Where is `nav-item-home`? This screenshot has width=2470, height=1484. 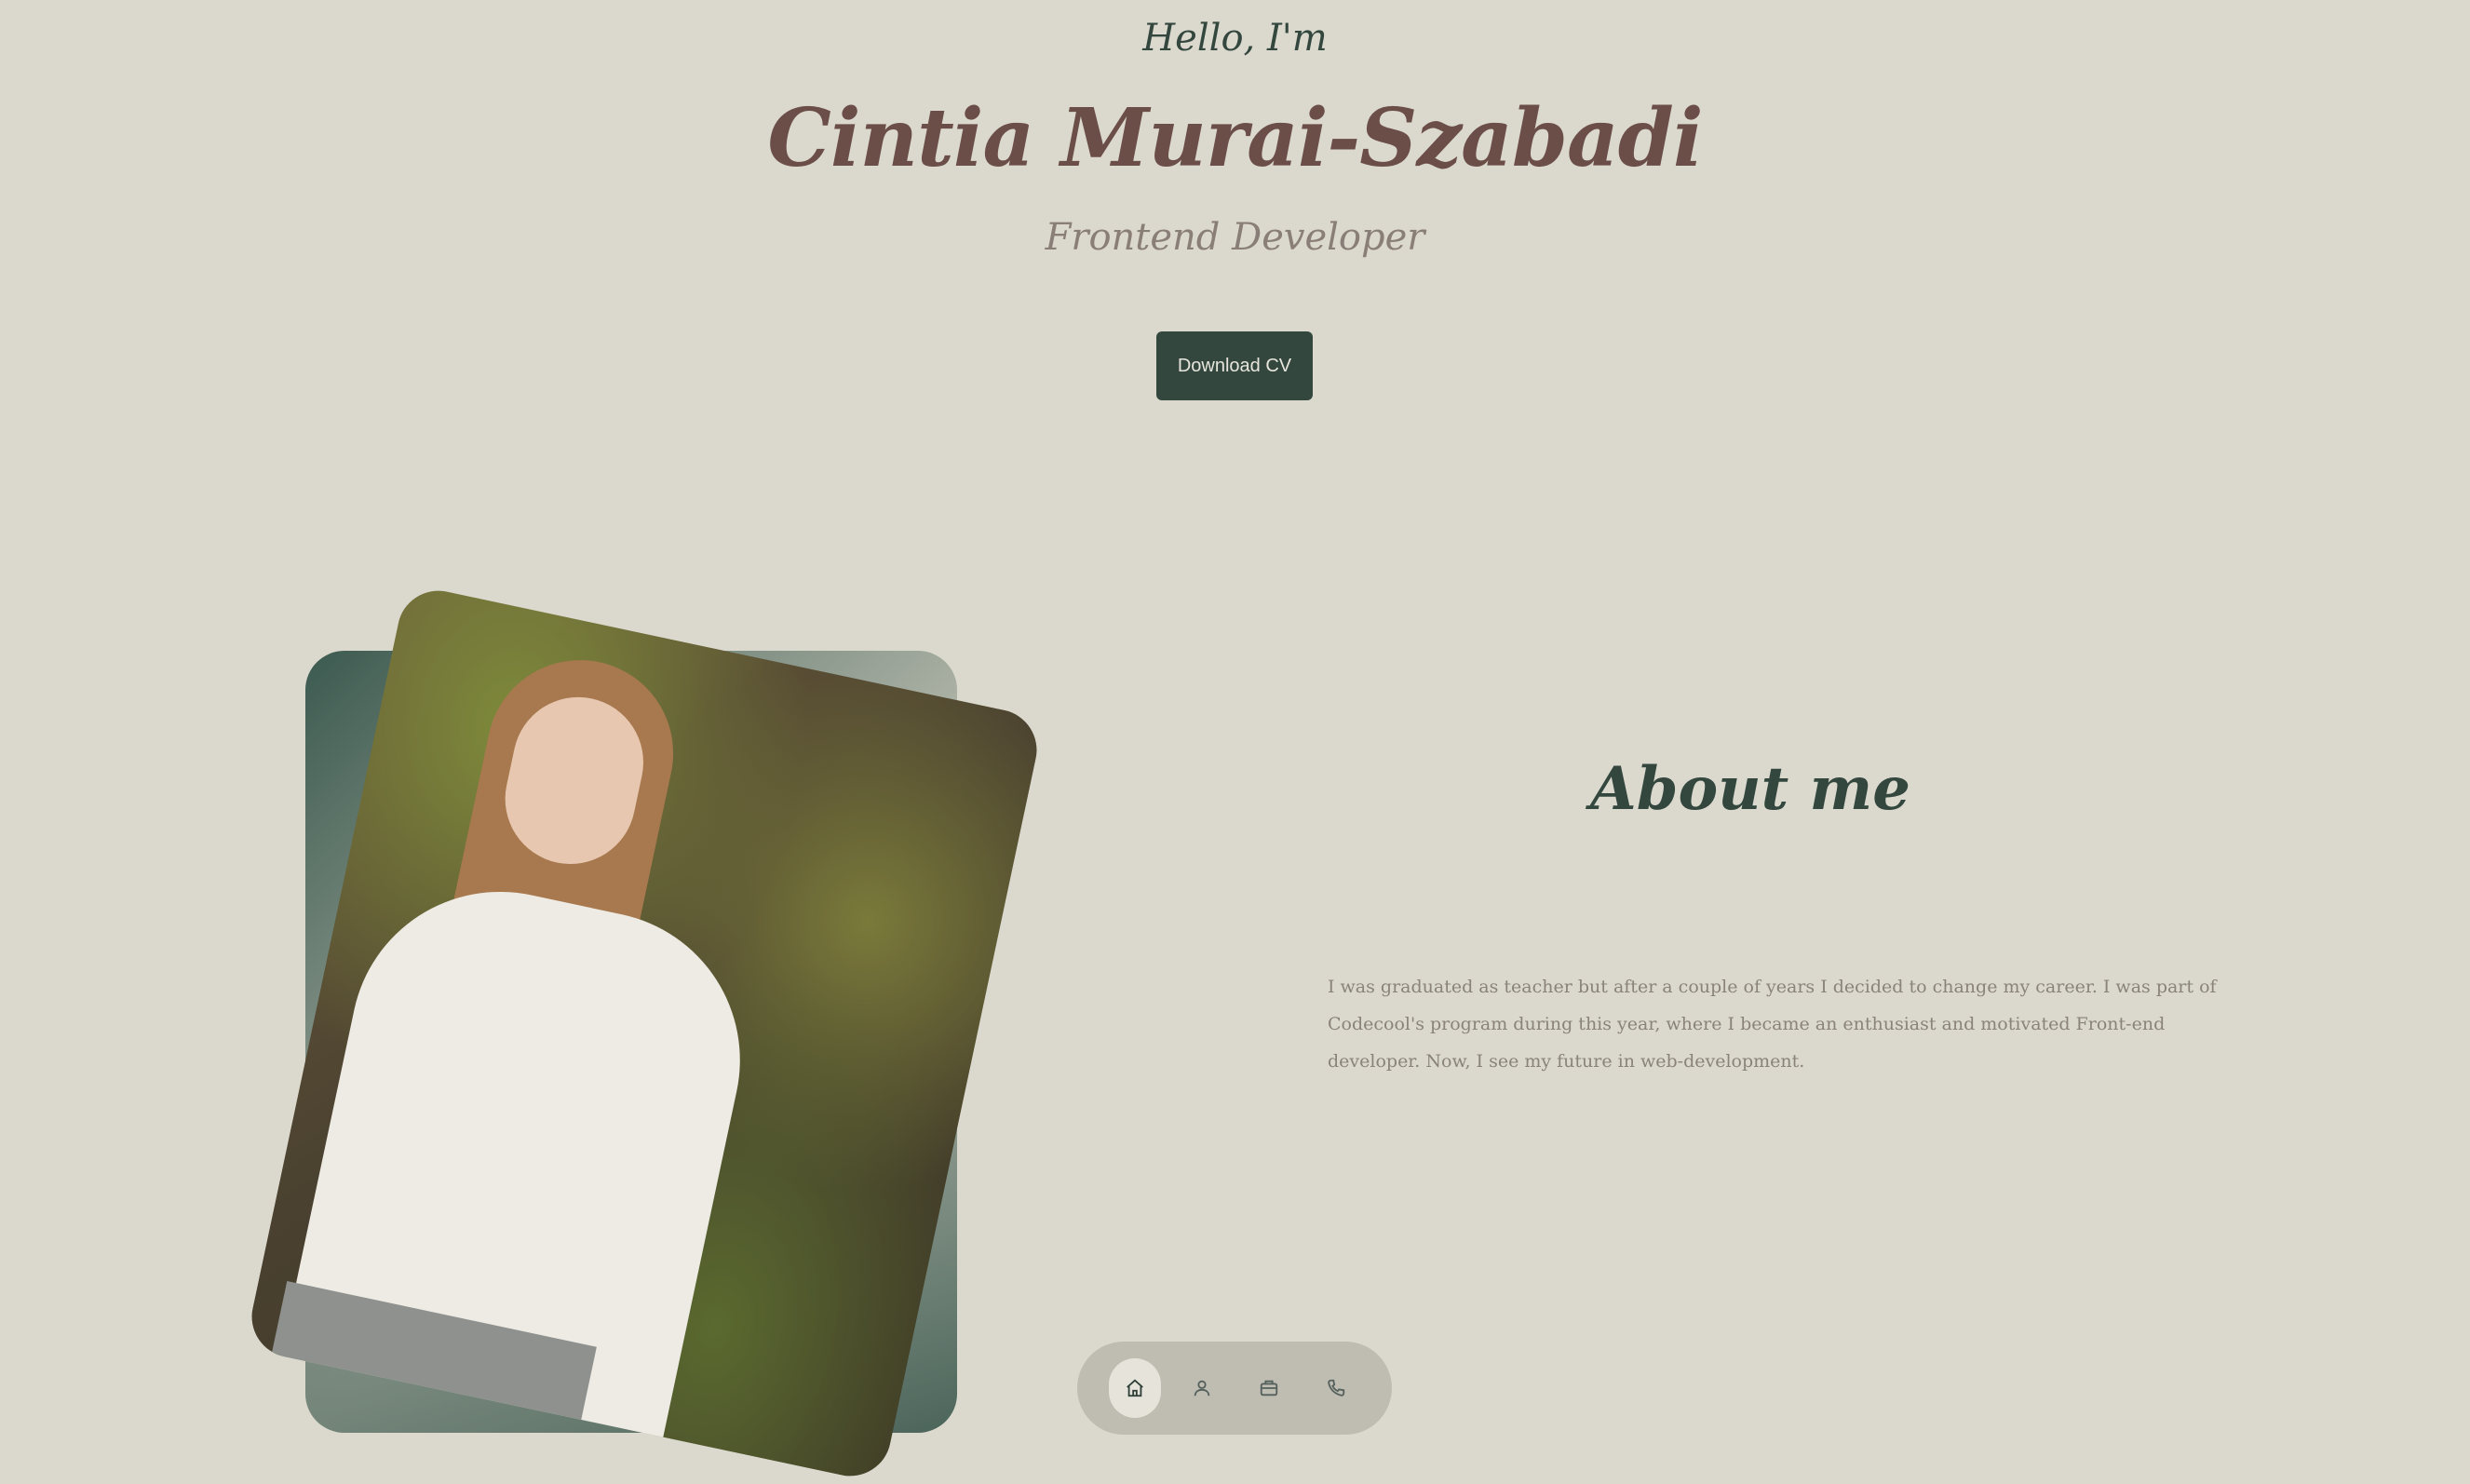 nav-item-home is located at coordinates (1135, 1388).